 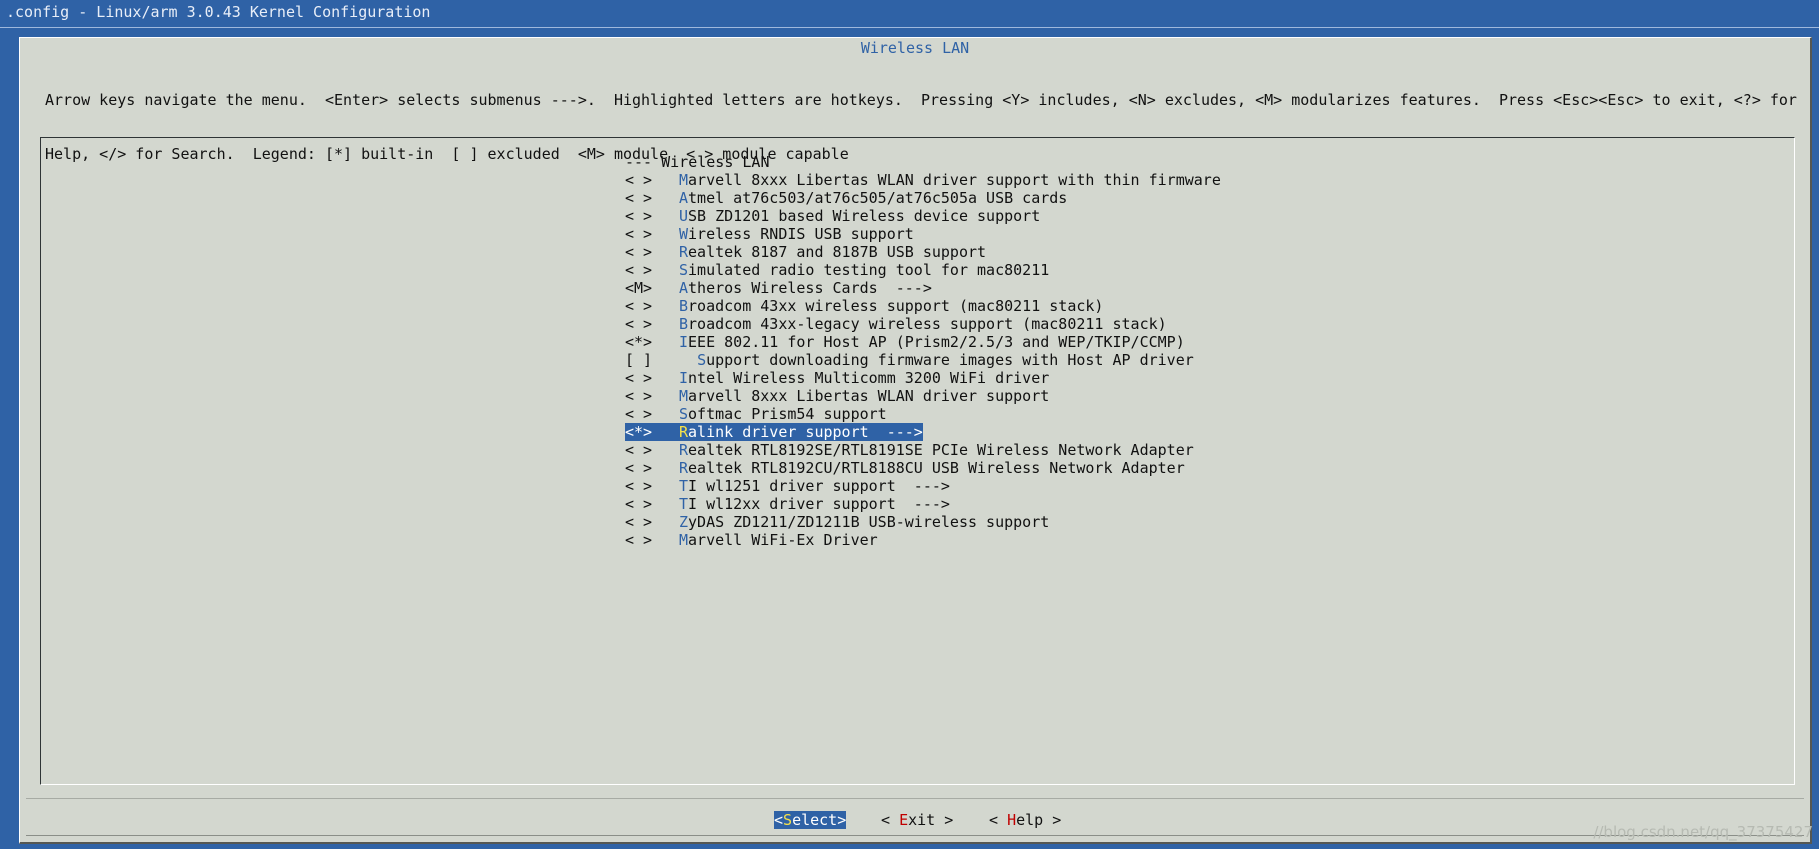 What do you see at coordinates (787, 414) in the screenshot?
I see `menu-item-label: oftmac Prism54 support` at bounding box center [787, 414].